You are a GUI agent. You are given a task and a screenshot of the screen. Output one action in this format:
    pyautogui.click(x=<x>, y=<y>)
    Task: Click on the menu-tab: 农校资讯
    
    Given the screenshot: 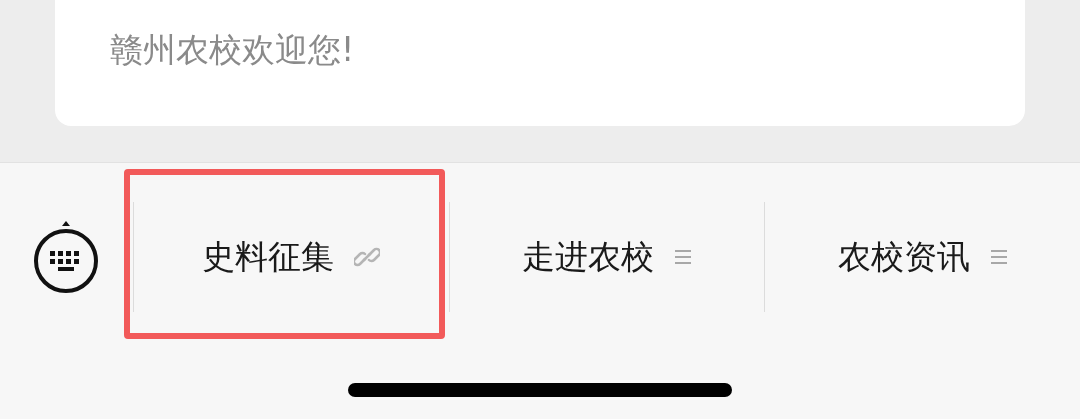 What is the action you would take?
    pyautogui.click(x=922, y=256)
    